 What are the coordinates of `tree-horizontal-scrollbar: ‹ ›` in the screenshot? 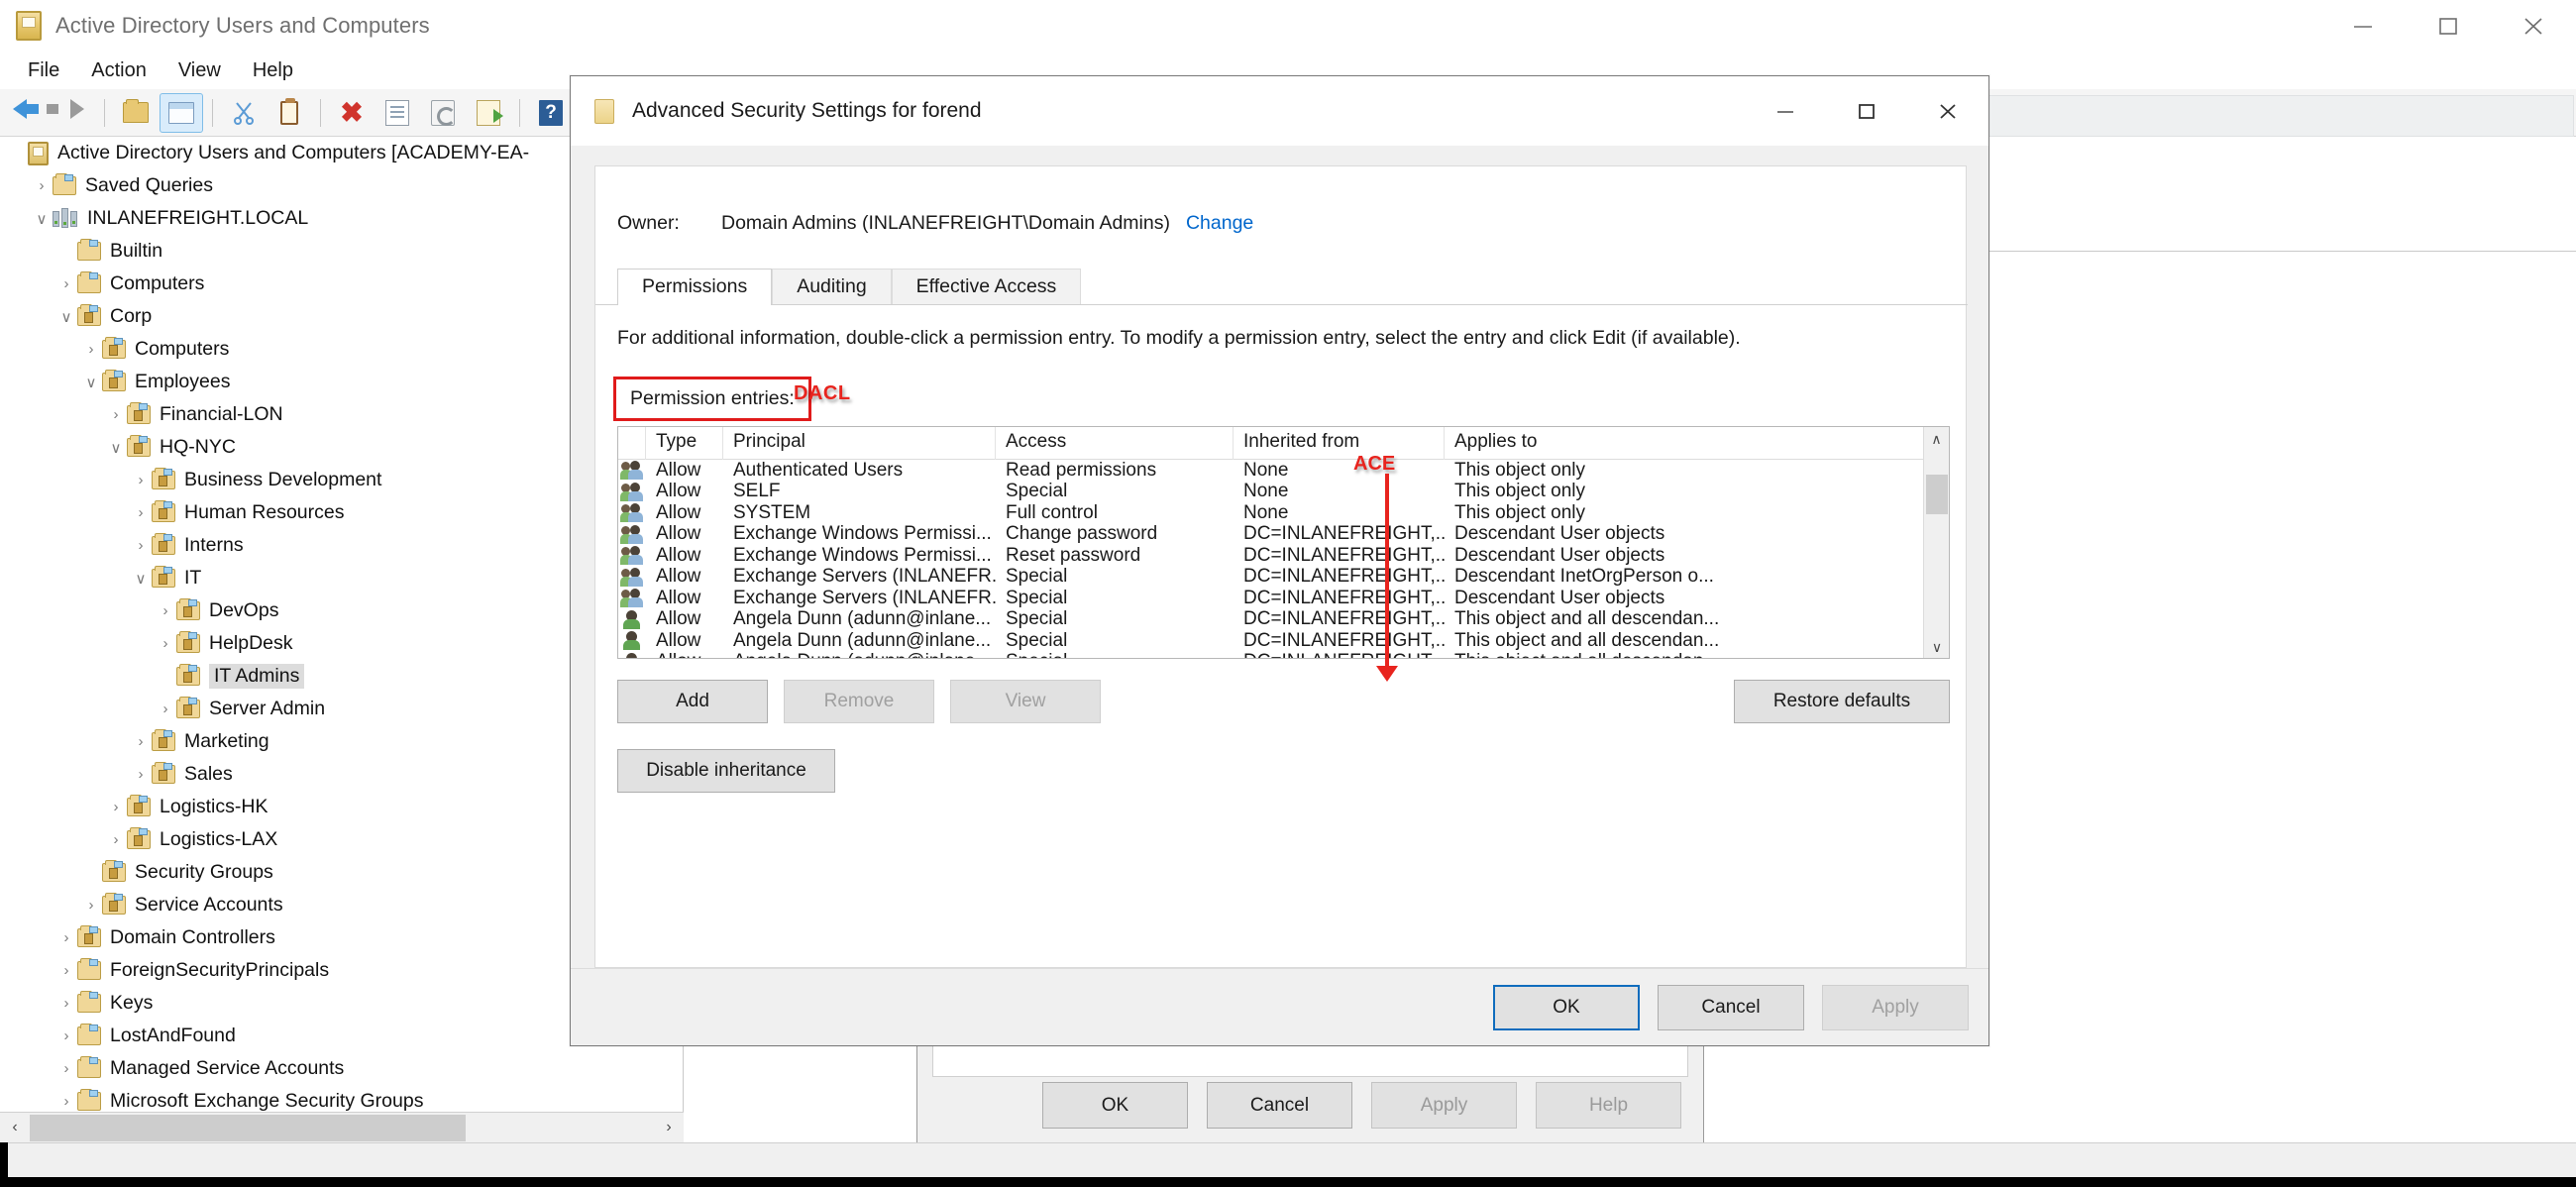 It's located at (342, 1127).